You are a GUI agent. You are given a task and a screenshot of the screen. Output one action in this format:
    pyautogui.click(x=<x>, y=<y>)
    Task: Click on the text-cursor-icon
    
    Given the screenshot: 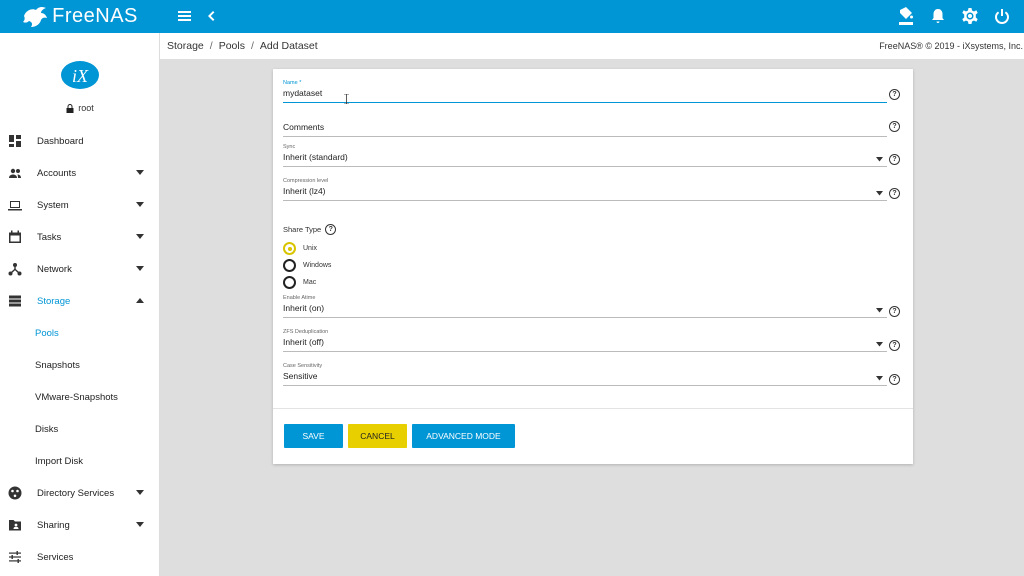 What is the action you would take?
    pyautogui.click(x=346, y=99)
    